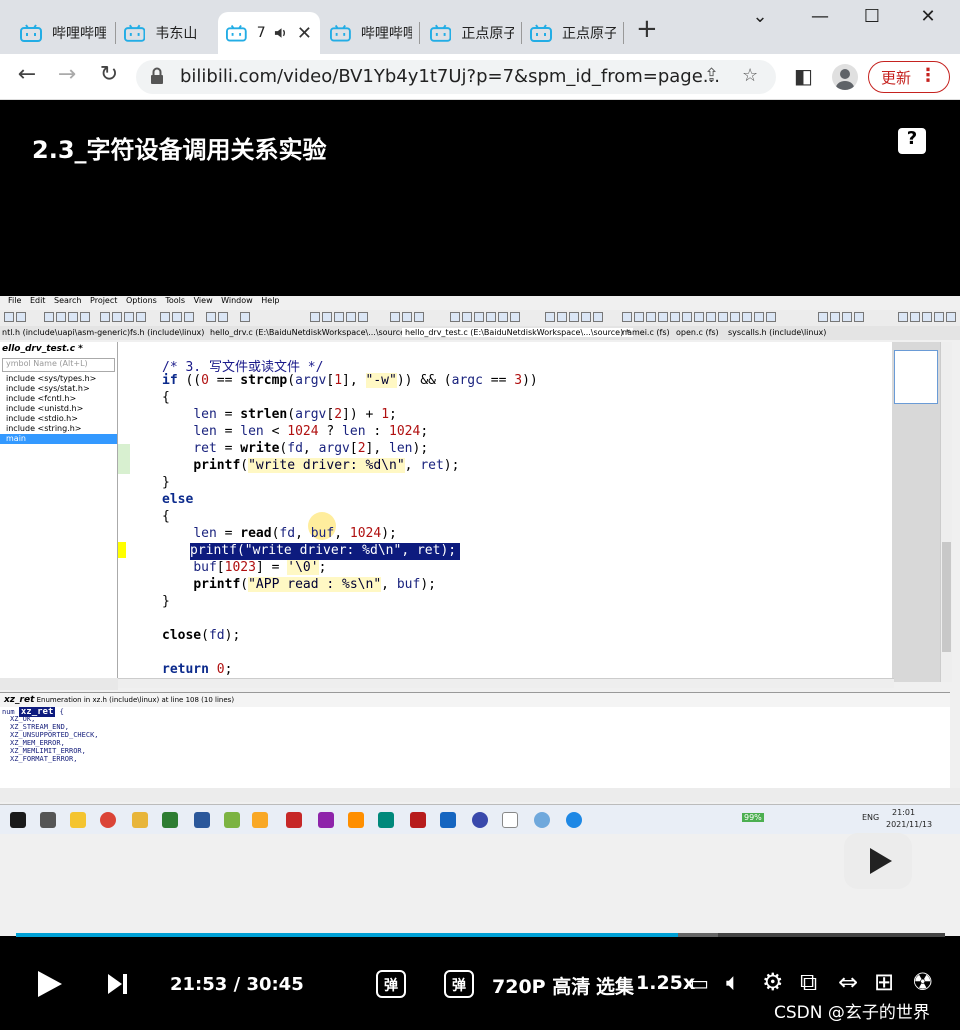 Image resolution: width=960 pixels, height=1030 pixels. I want to click on widescreen-icon: ⇔, so click(848, 982).